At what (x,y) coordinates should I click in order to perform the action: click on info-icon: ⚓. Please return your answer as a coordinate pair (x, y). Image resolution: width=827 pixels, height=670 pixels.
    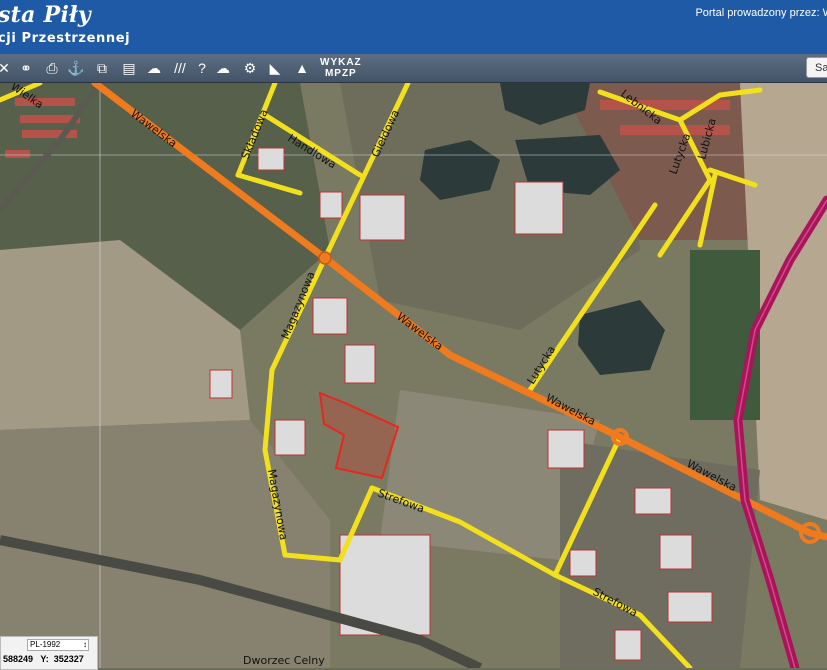
    Looking at the image, I should click on (76, 68).